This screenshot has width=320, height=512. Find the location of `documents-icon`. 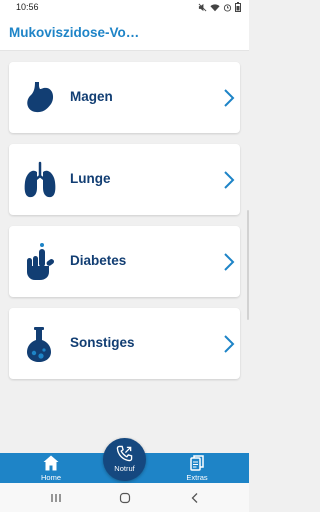

documents-icon is located at coordinates (197, 463).